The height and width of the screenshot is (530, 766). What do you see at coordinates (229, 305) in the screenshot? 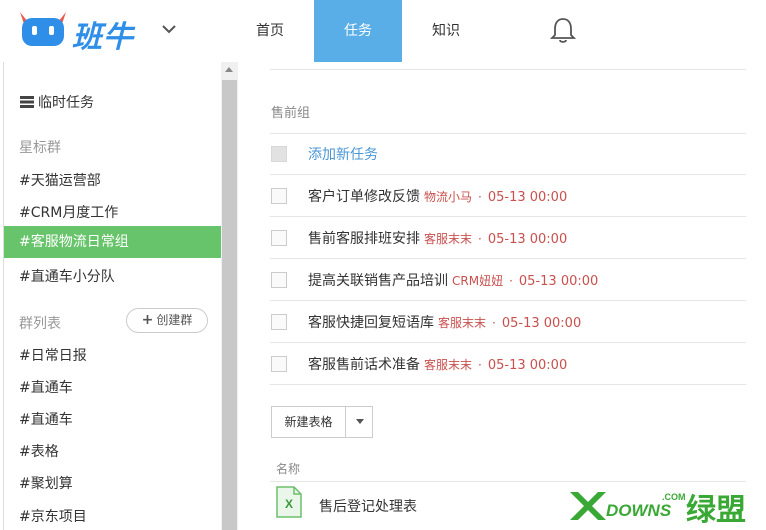
I see `scrollbar-thumb` at bounding box center [229, 305].